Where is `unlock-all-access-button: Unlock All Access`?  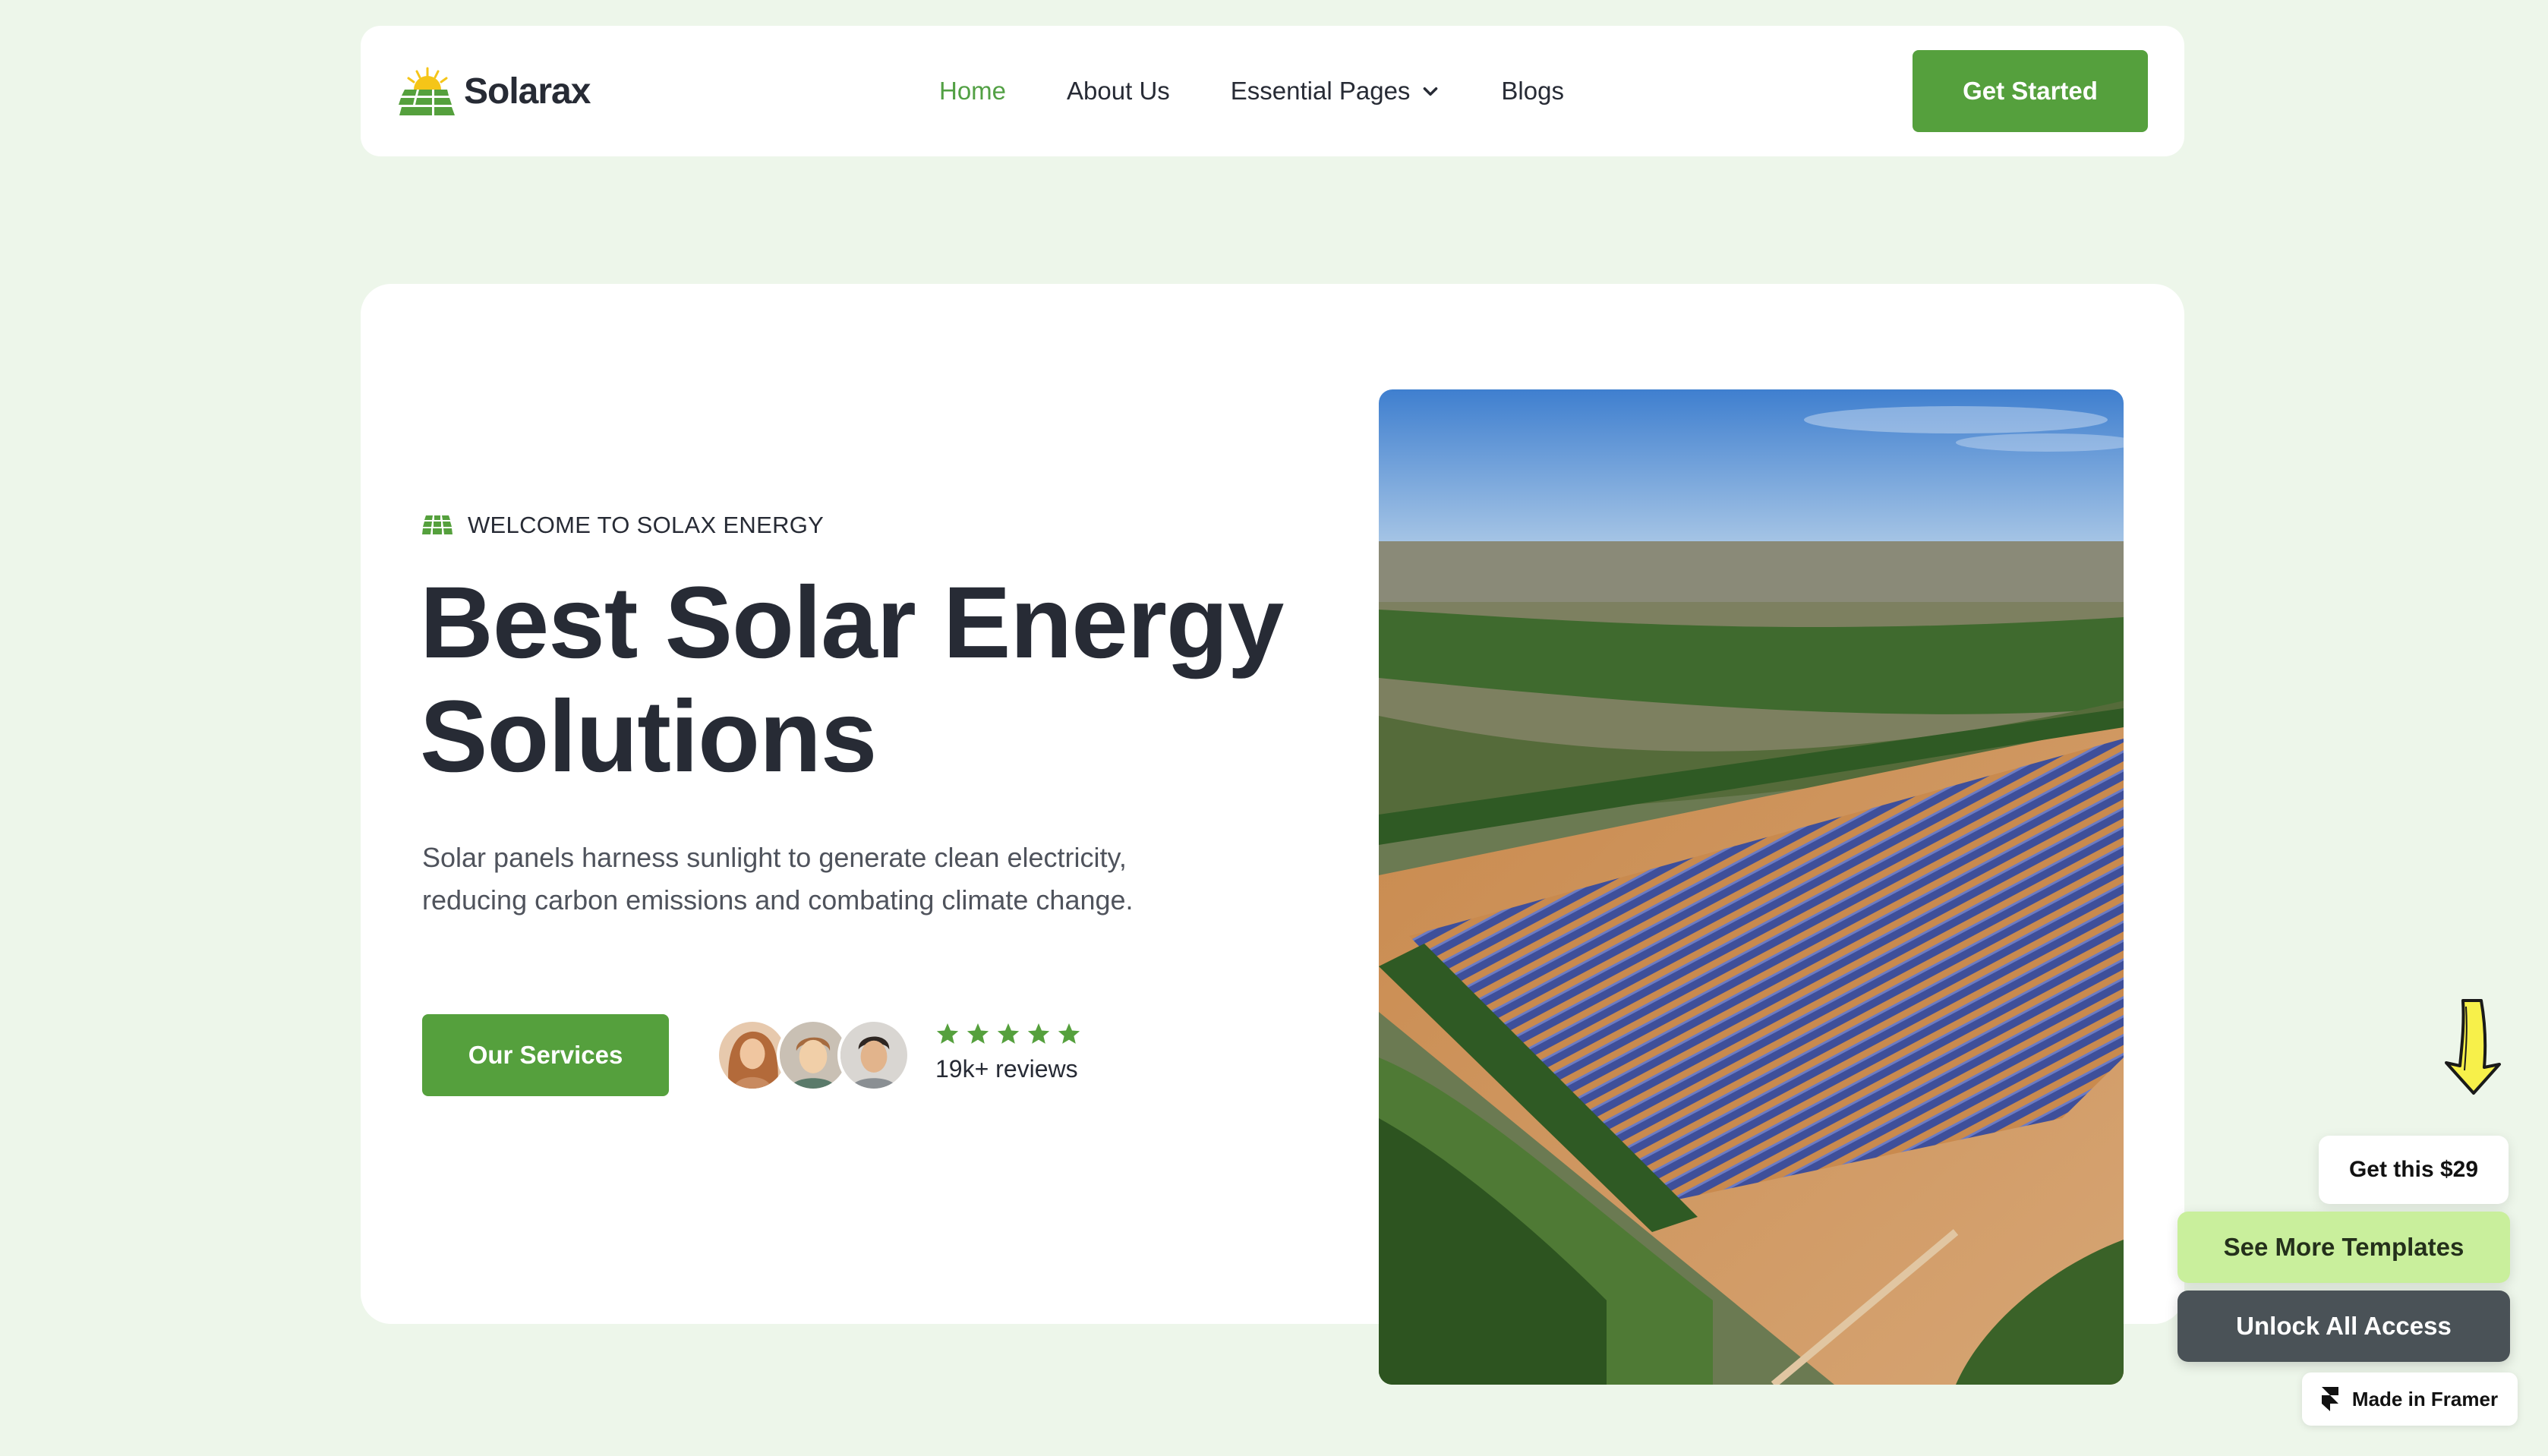
unlock-all-access-button: Unlock All Access is located at coordinates (2343, 1326).